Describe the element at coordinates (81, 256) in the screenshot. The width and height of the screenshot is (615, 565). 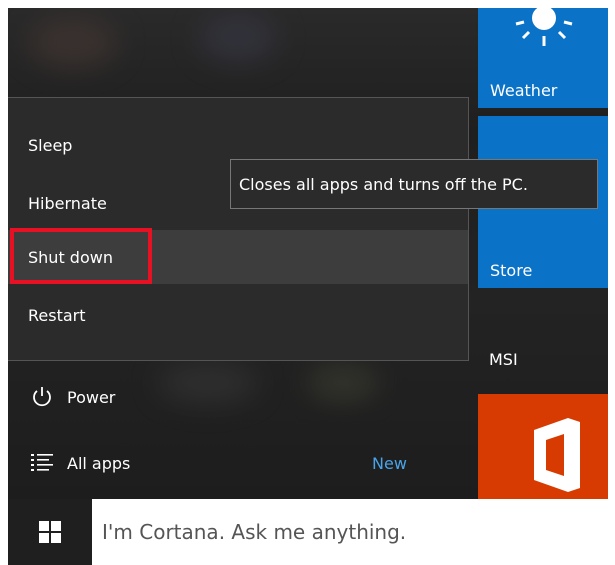
I see `shut-down-highlight-box` at that location.